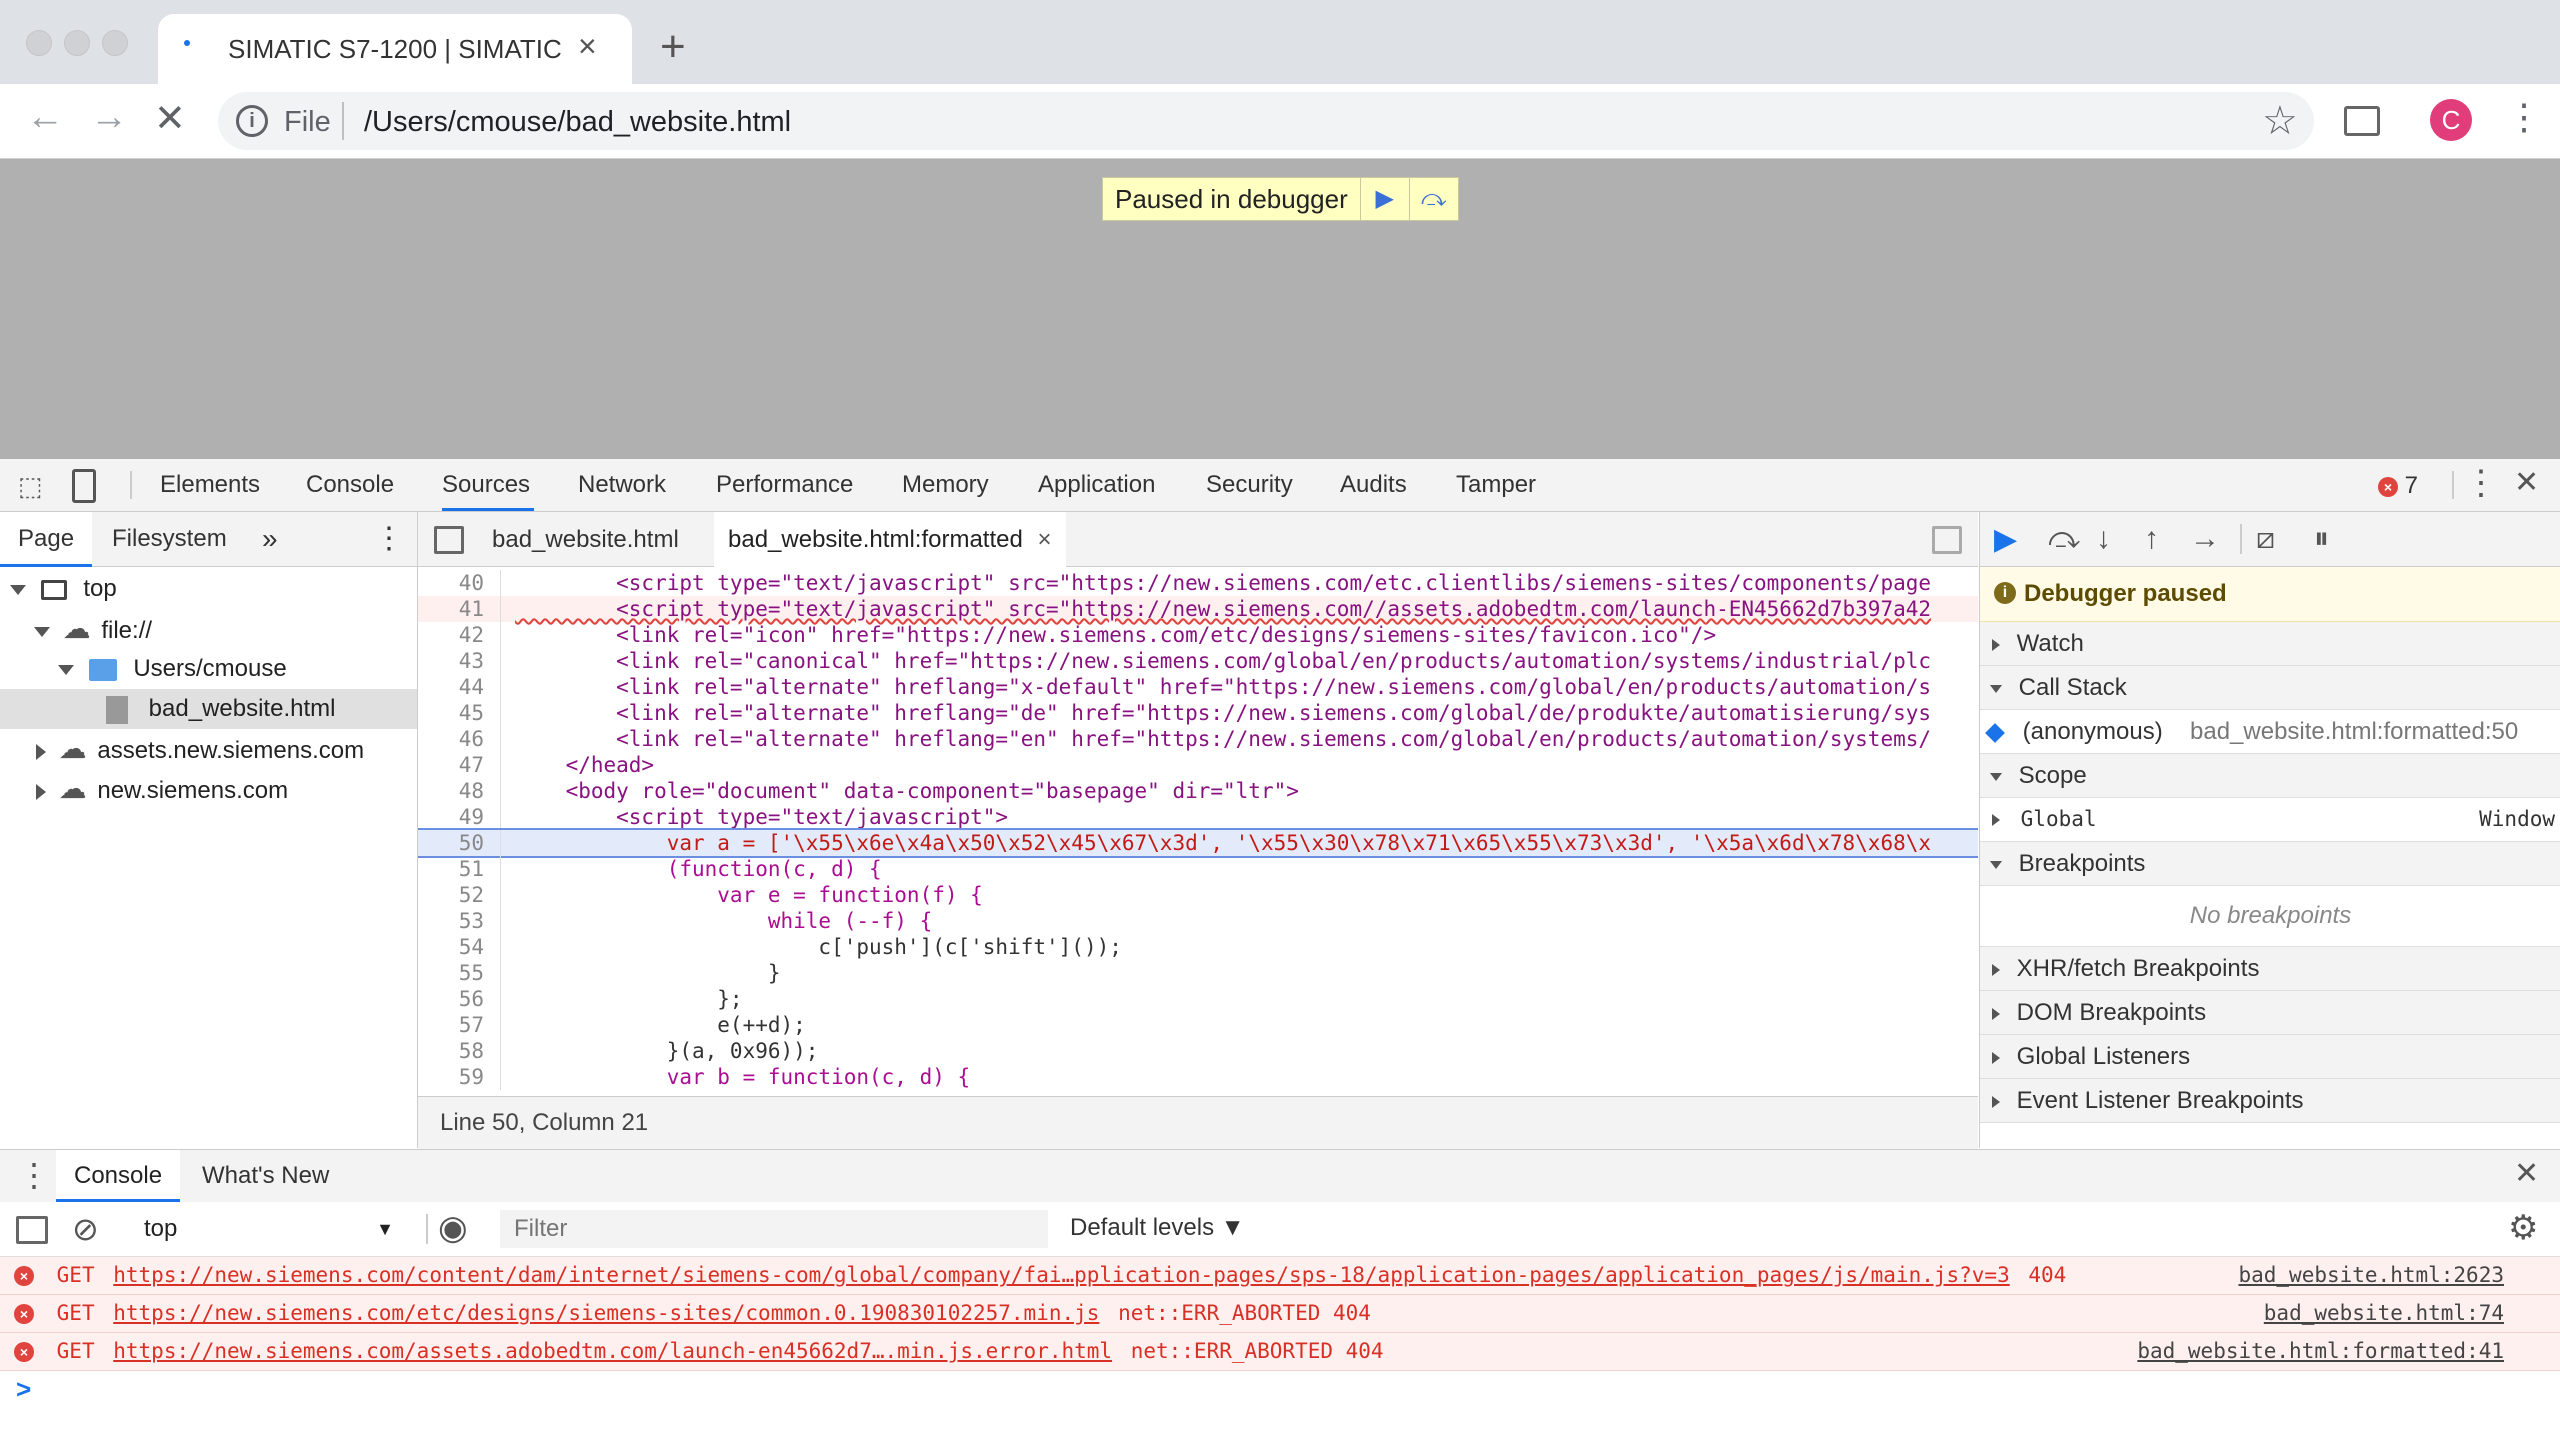 This screenshot has height=1442, width=2560. I want to click on line-number: 59, so click(459, 1077).